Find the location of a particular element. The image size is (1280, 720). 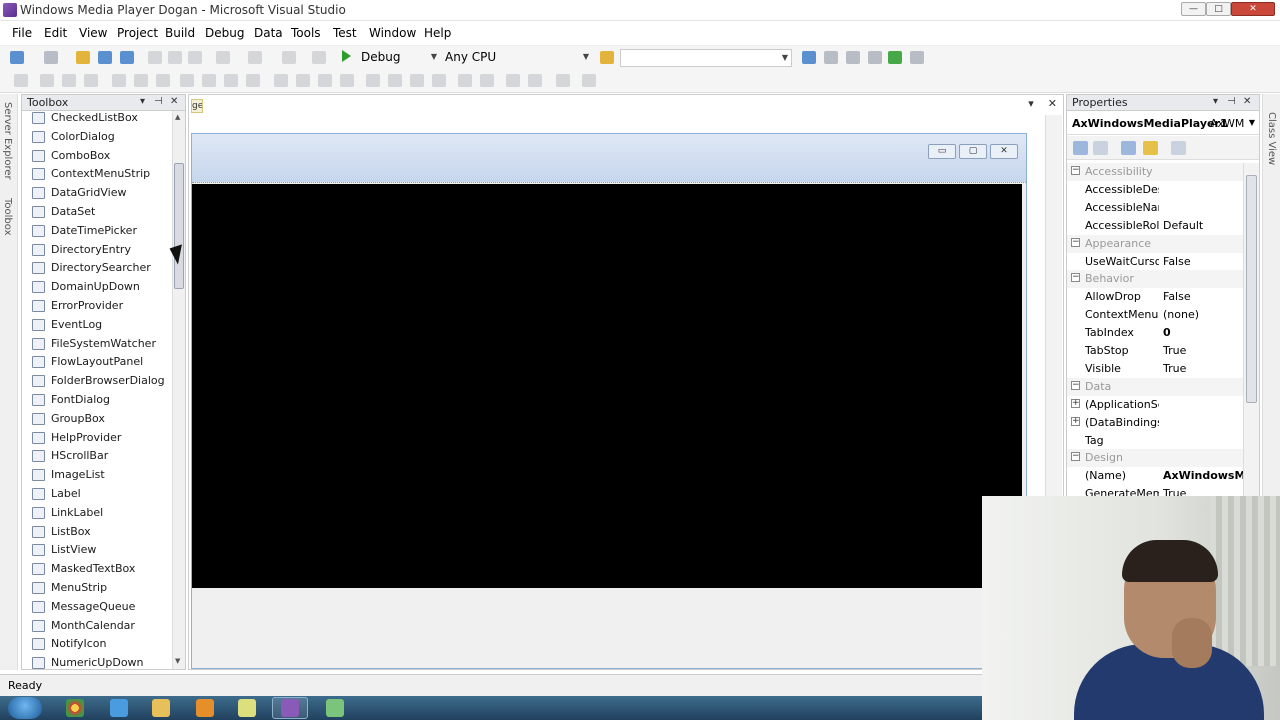

property-category: − Design is located at coordinates (1155, 458).